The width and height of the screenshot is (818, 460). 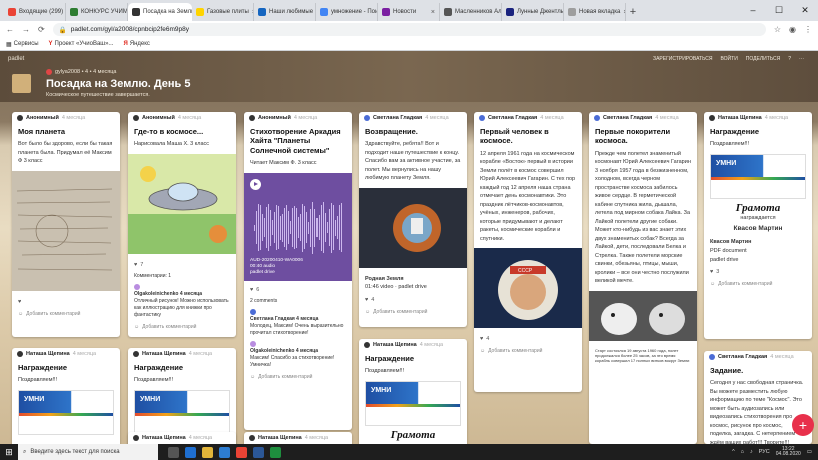 I want to click on tray-arrow-icon: ^, so click(x=733, y=452).